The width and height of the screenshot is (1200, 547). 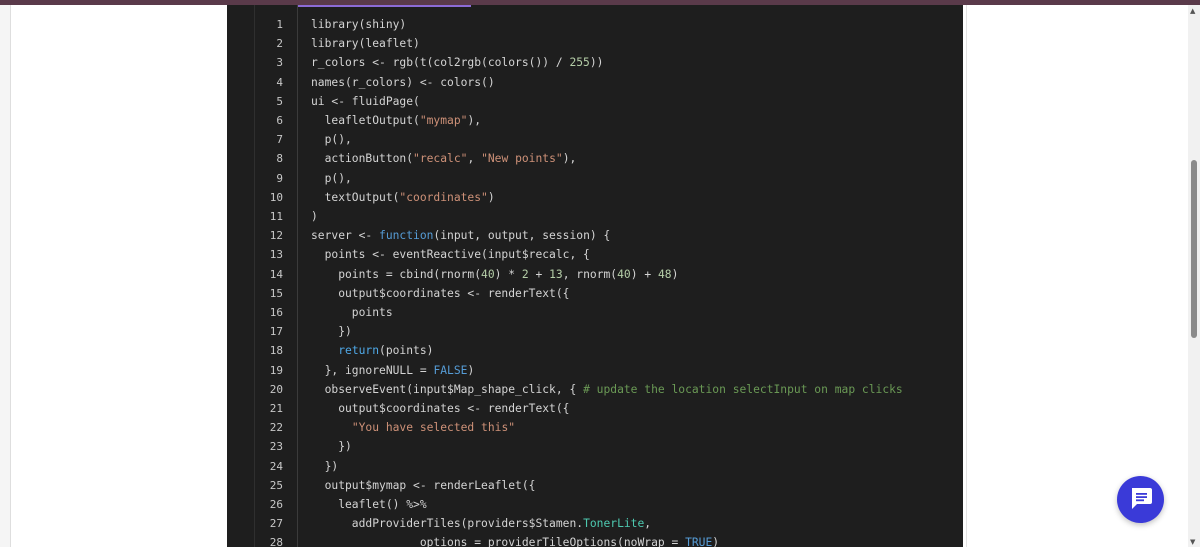 What do you see at coordinates (699, 541) in the screenshot?
I see `code-token: TRUE` at bounding box center [699, 541].